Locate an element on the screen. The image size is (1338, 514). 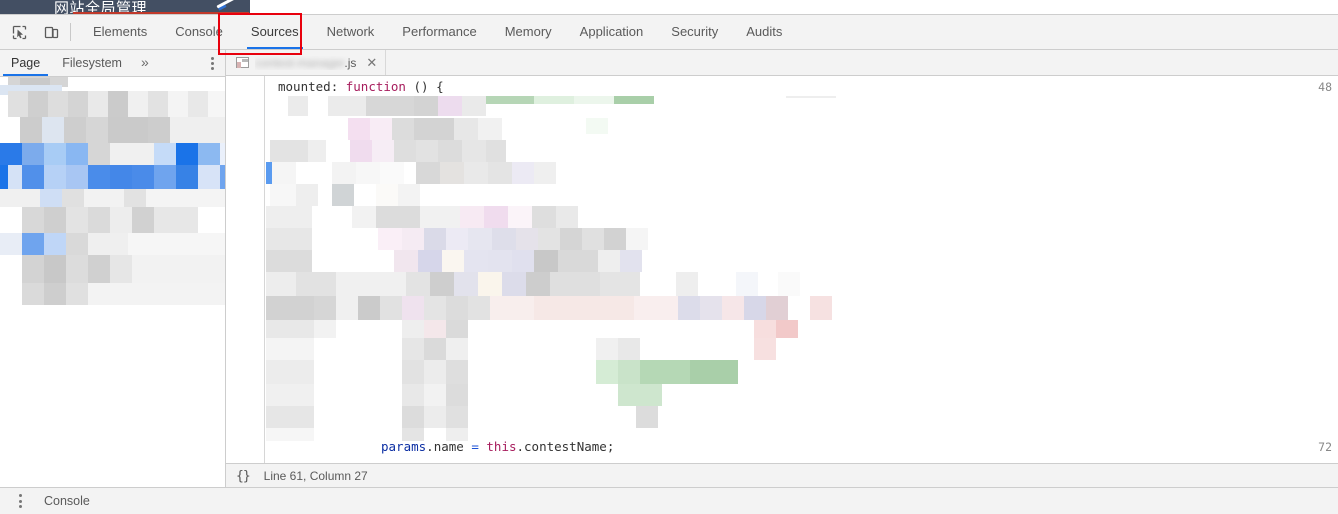
file-tab-label-extension: .js is located at coordinates (350, 62).